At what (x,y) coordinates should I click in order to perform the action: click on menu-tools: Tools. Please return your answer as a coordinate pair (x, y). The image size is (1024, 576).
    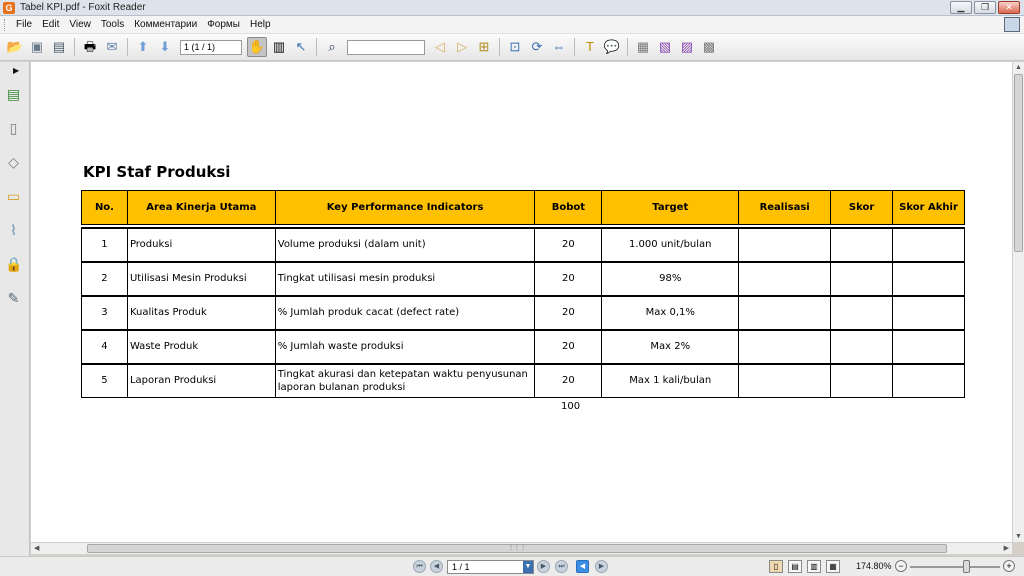
    Looking at the image, I should click on (112, 24).